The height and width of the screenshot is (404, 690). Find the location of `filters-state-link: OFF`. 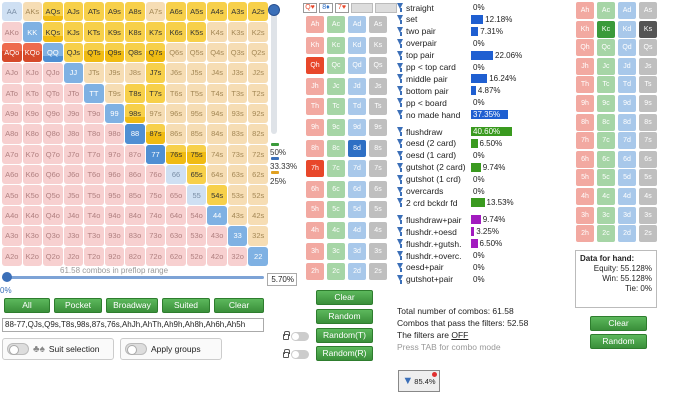

filters-state-link: OFF is located at coordinates (459, 335).